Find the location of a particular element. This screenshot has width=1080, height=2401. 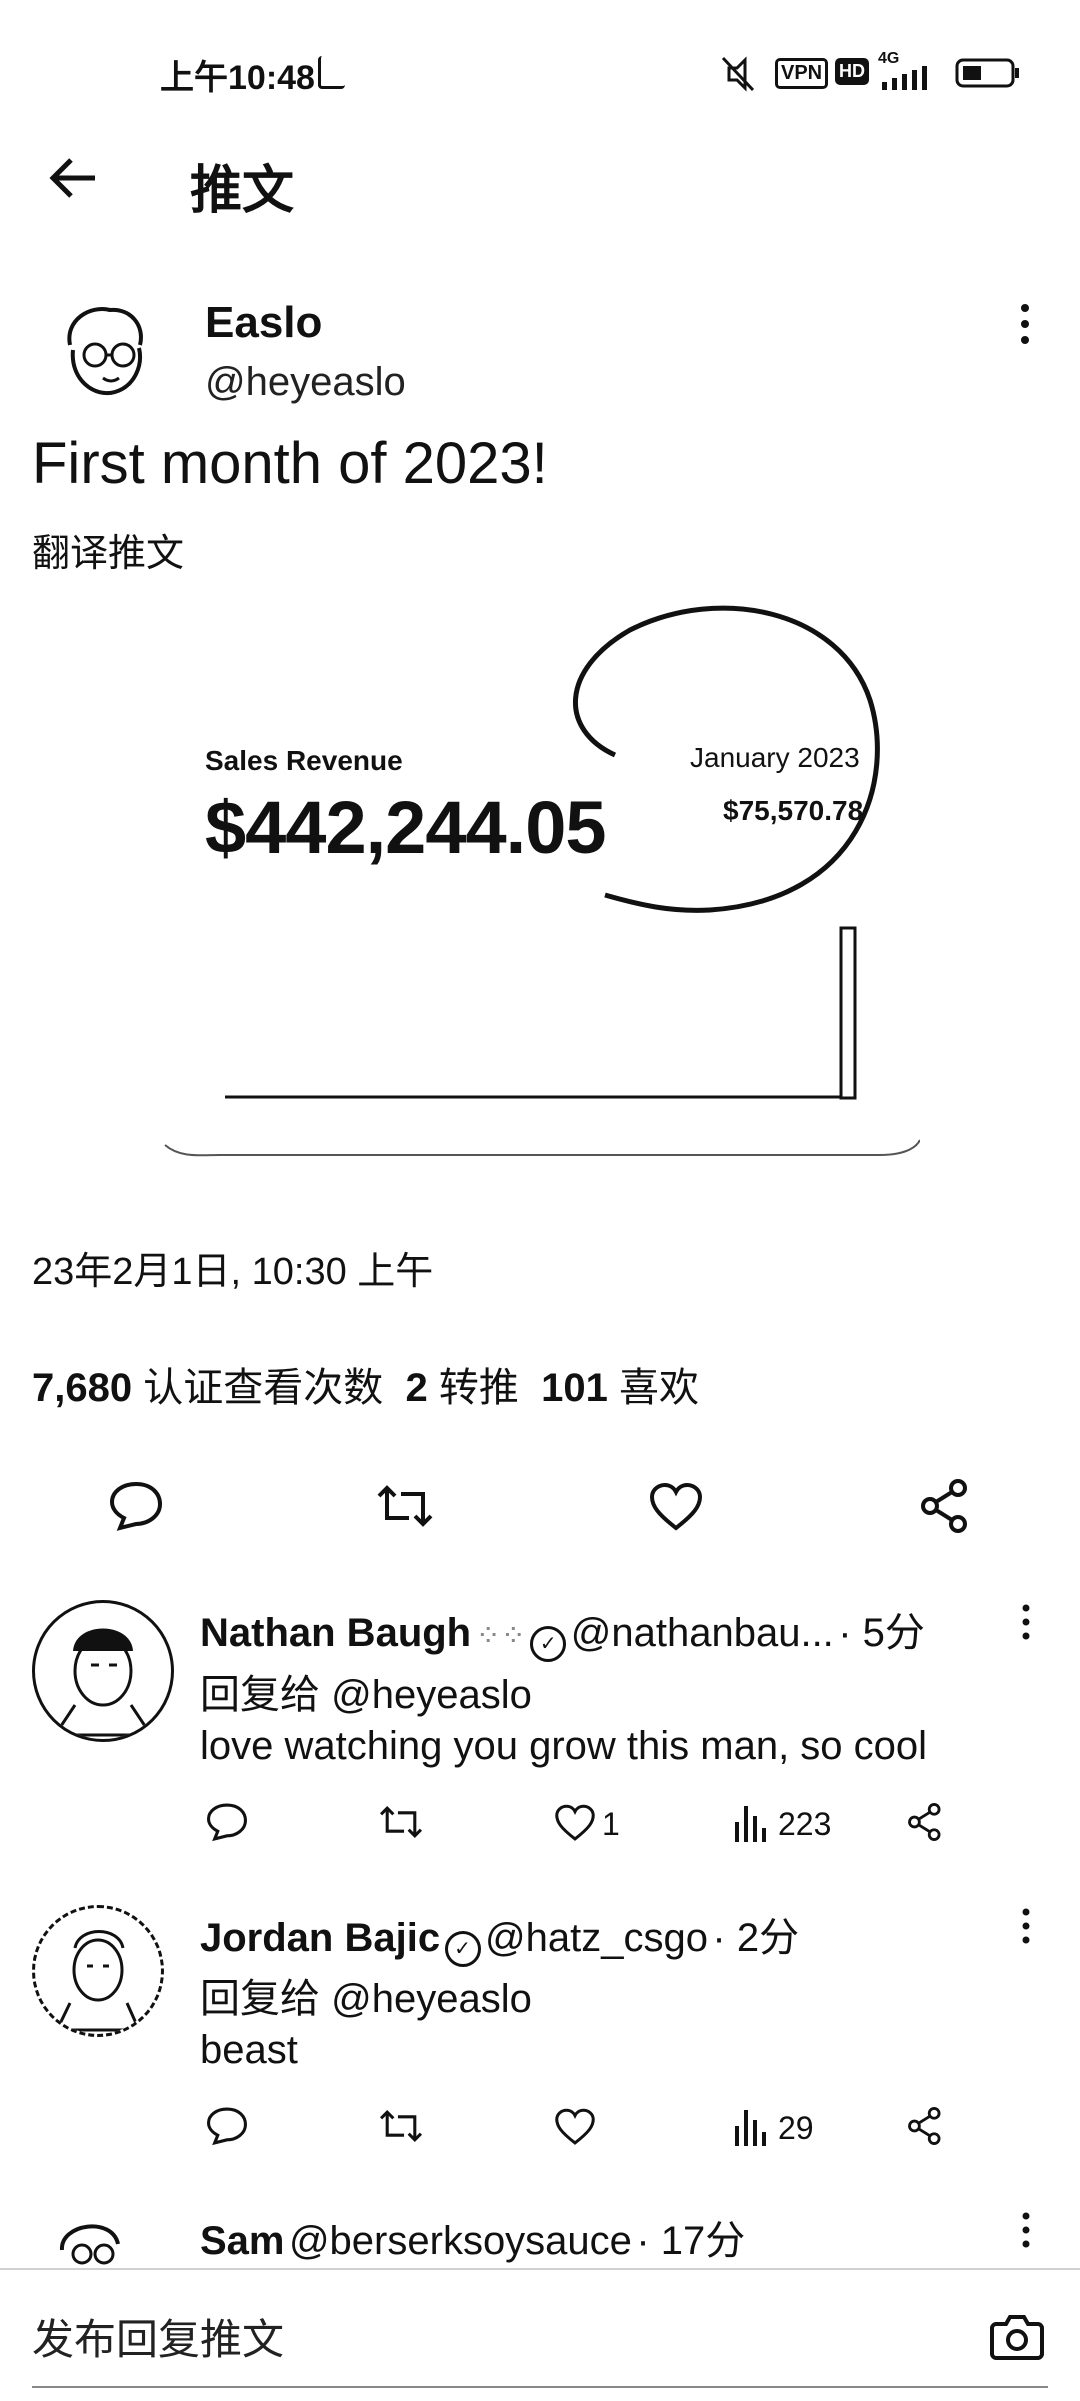

reply-time: · 5分 is located at coordinates (881, 1633).